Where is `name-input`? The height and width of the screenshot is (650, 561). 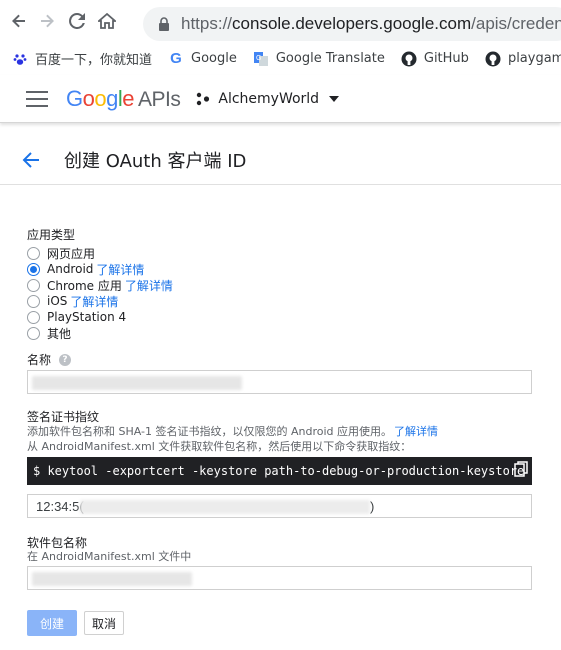 name-input is located at coordinates (279, 382).